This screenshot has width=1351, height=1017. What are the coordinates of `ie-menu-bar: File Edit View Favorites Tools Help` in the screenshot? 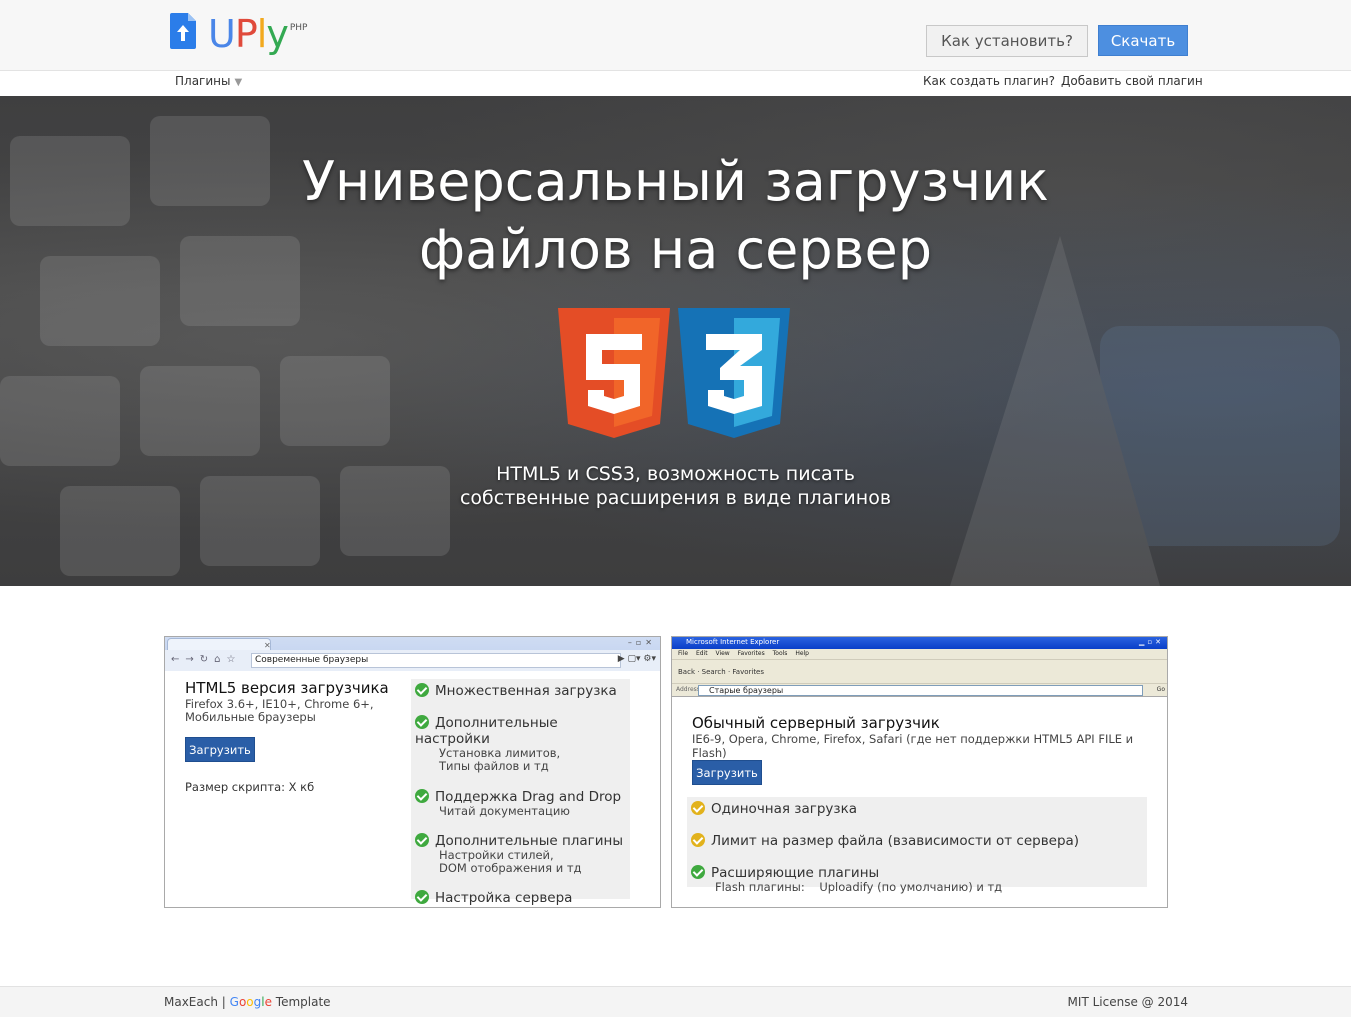 It's located at (919, 654).